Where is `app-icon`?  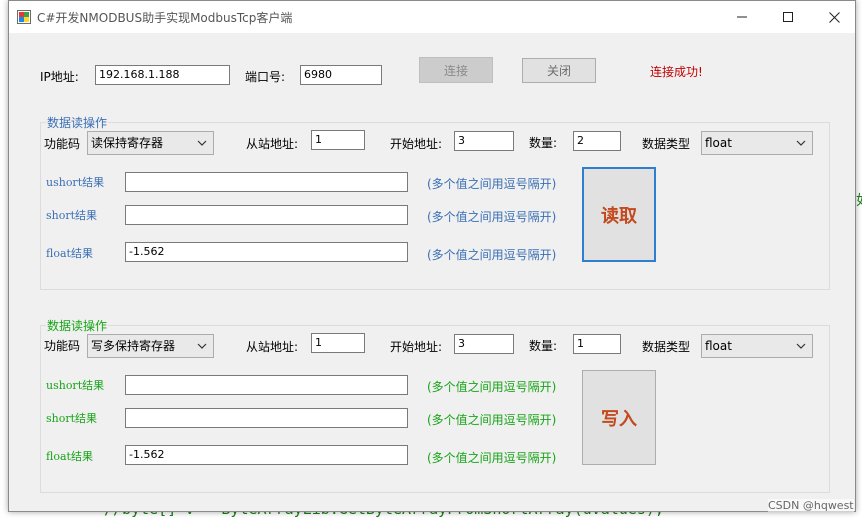
app-icon is located at coordinates (24, 17).